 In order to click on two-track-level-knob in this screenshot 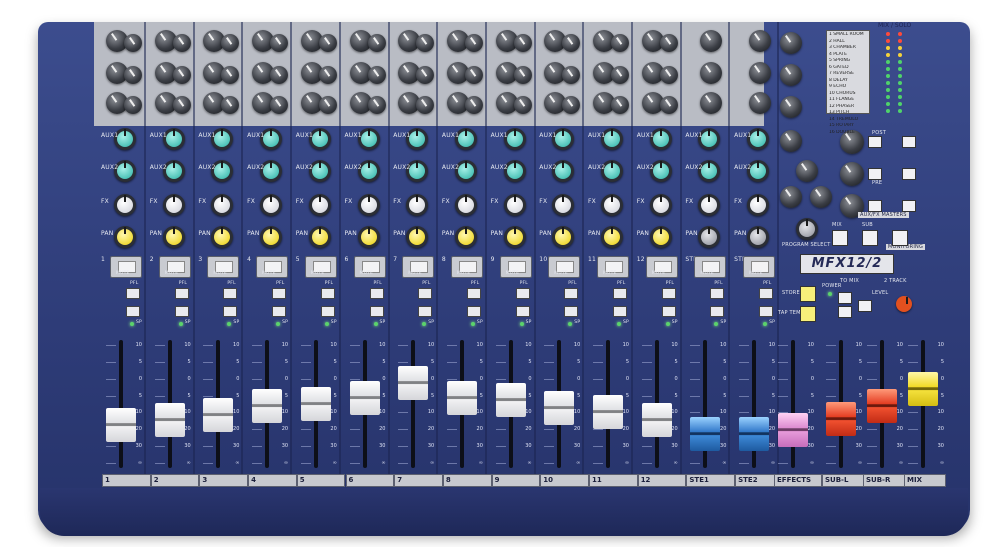, I will do `click(904, 304)`.